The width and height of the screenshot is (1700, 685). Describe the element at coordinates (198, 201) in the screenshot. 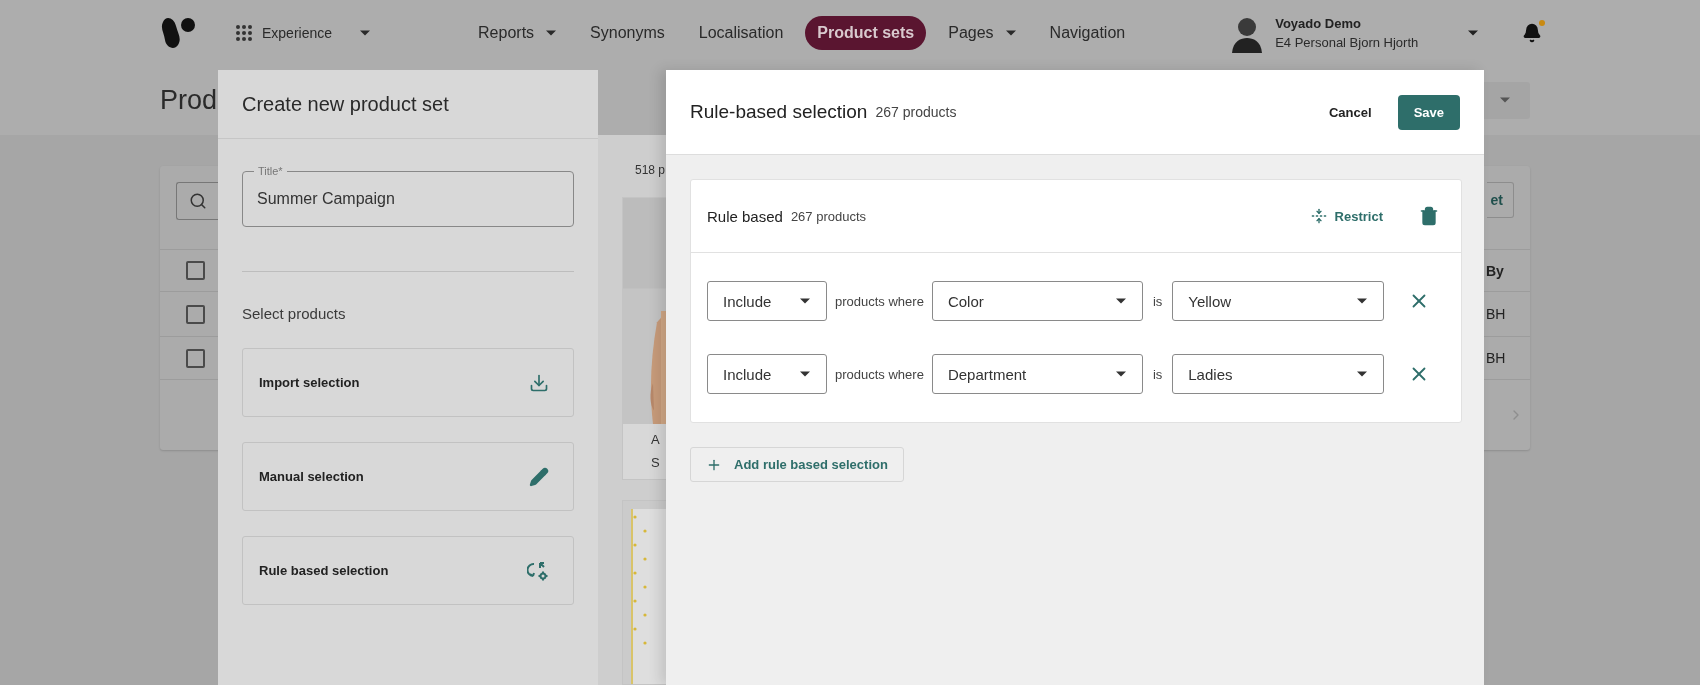

I see `search-icon` at that location.